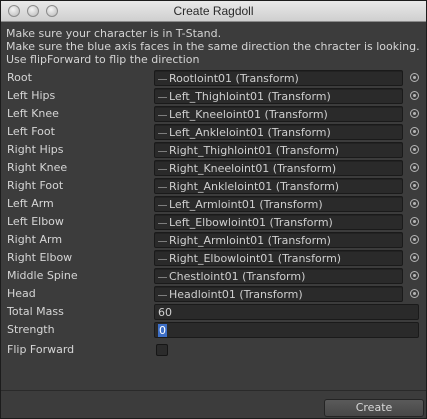 The image size is (427, 419). Describe the element at coordinates (236, 294) in the screenshot. I see `object-field-value: Headloint01 (Transform)` at that location.